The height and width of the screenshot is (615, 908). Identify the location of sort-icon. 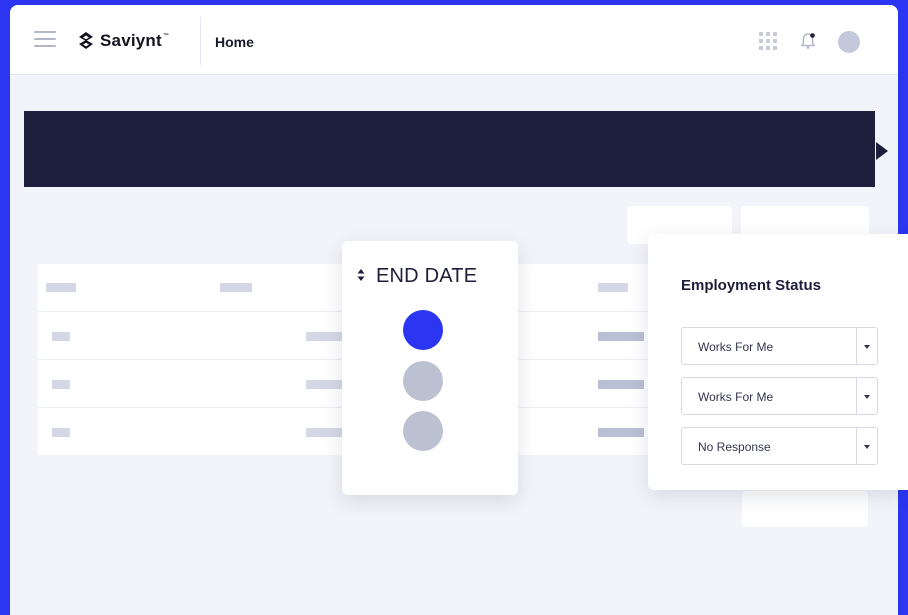
(361, 275).